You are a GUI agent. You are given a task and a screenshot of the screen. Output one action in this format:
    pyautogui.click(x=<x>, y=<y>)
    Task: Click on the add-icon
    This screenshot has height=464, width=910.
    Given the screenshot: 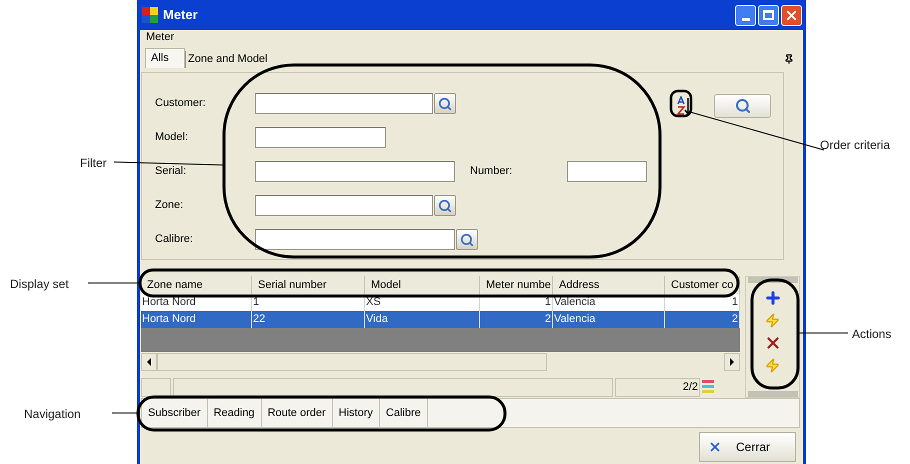 What is the action you would take?
    pyautogui.click(x=773, y=298)
    